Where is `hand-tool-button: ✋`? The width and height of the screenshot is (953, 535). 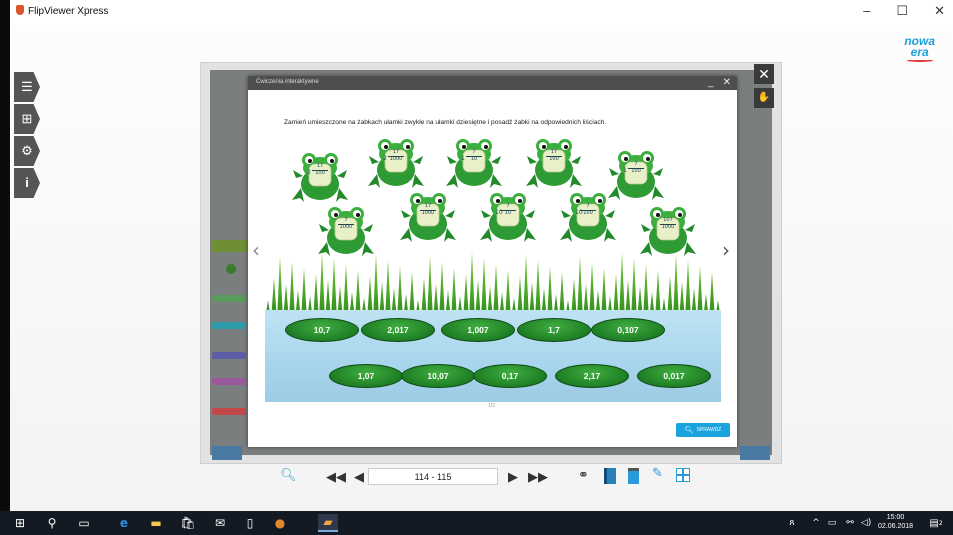 hand-tool-button: ✋ is located at coordinates (764, 98).